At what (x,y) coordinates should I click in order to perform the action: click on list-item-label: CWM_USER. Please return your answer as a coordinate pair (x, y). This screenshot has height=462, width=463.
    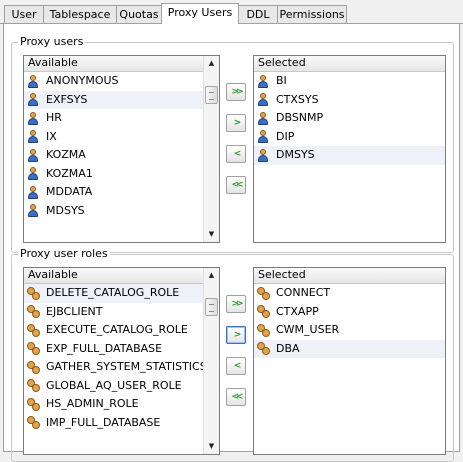
    Looking at the image, I should click on (308, 329).